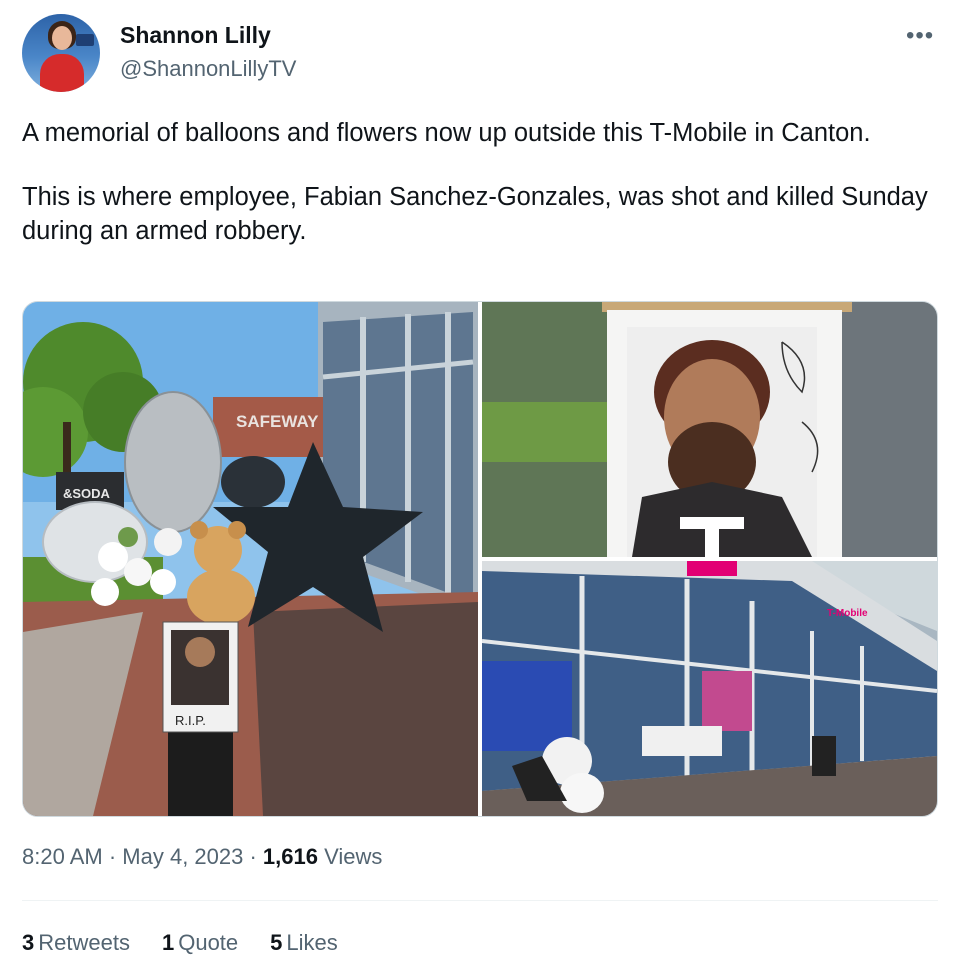 The height and width of the screenshot is (972, 960). What do you see at coordinates (290, 856) in the screenshot?
I see `views-count: 1,616` at bounding box center [290, 856].